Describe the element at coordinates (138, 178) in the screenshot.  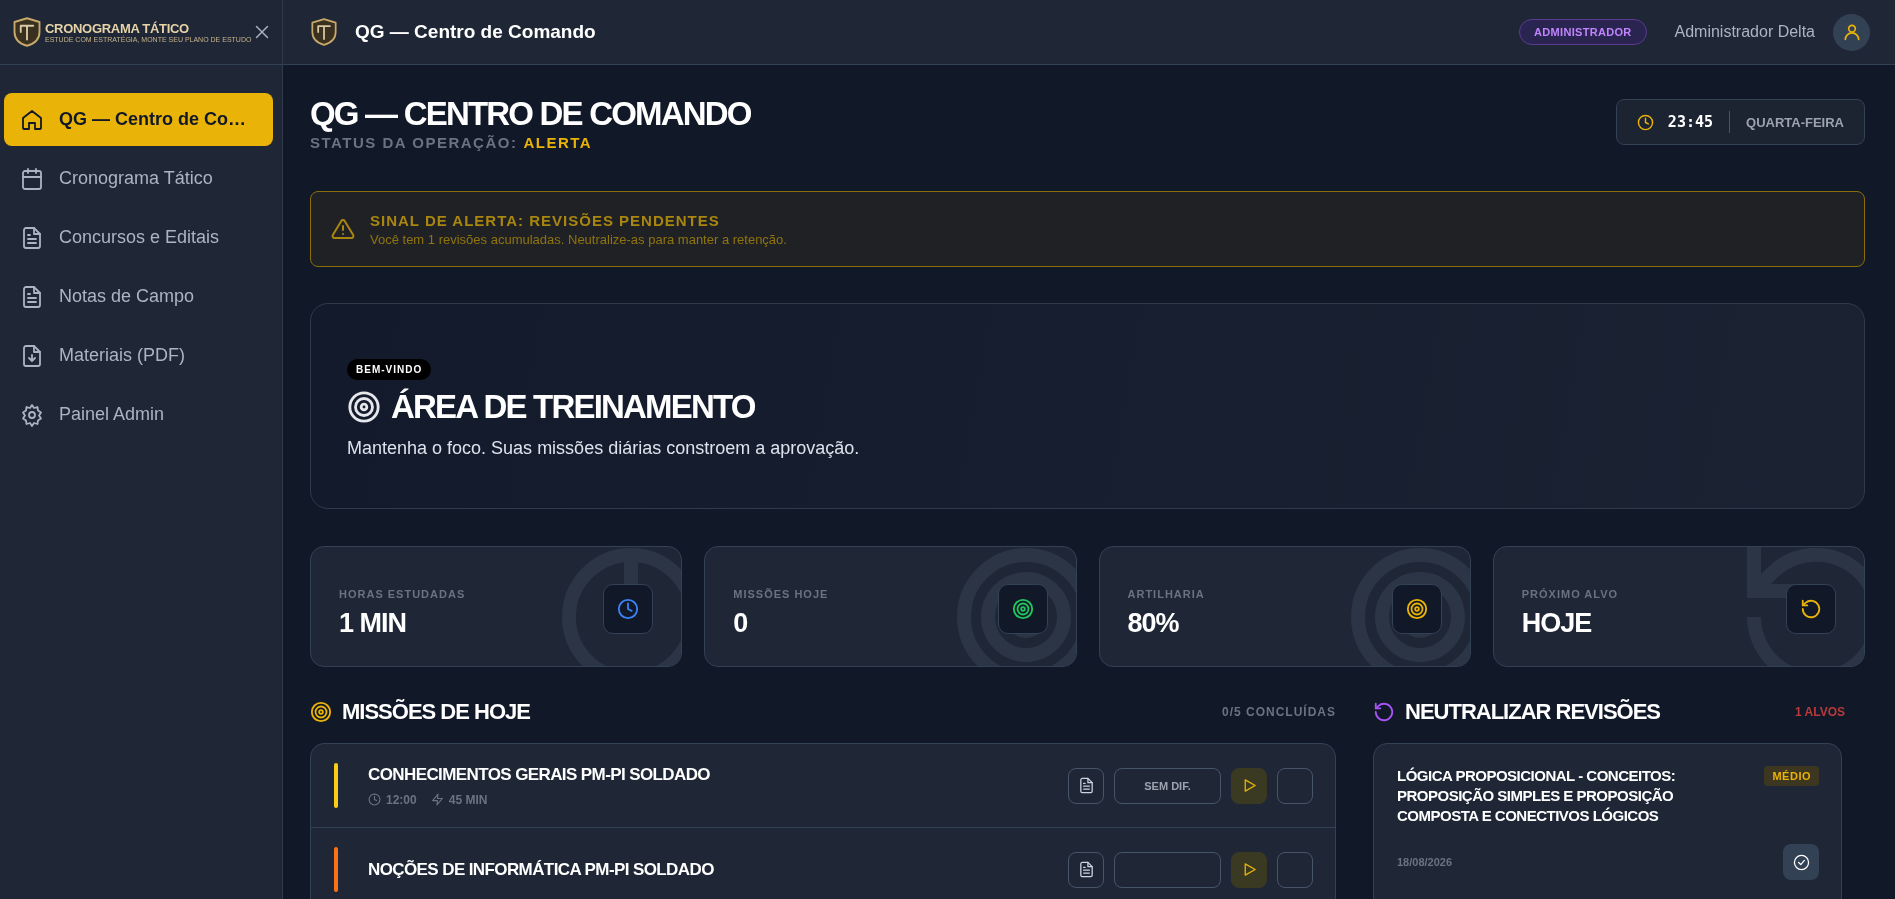
I see `nav-item: Cronograma Tático` at that location.